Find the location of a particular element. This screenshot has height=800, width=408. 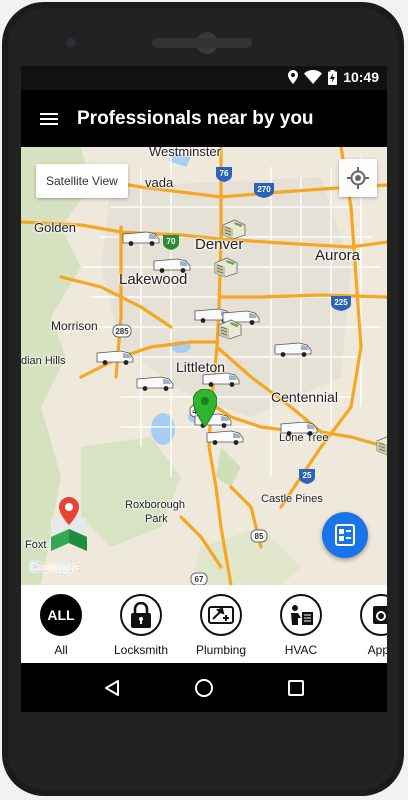

city-golden: Golden is located at coordinates (55, 227).